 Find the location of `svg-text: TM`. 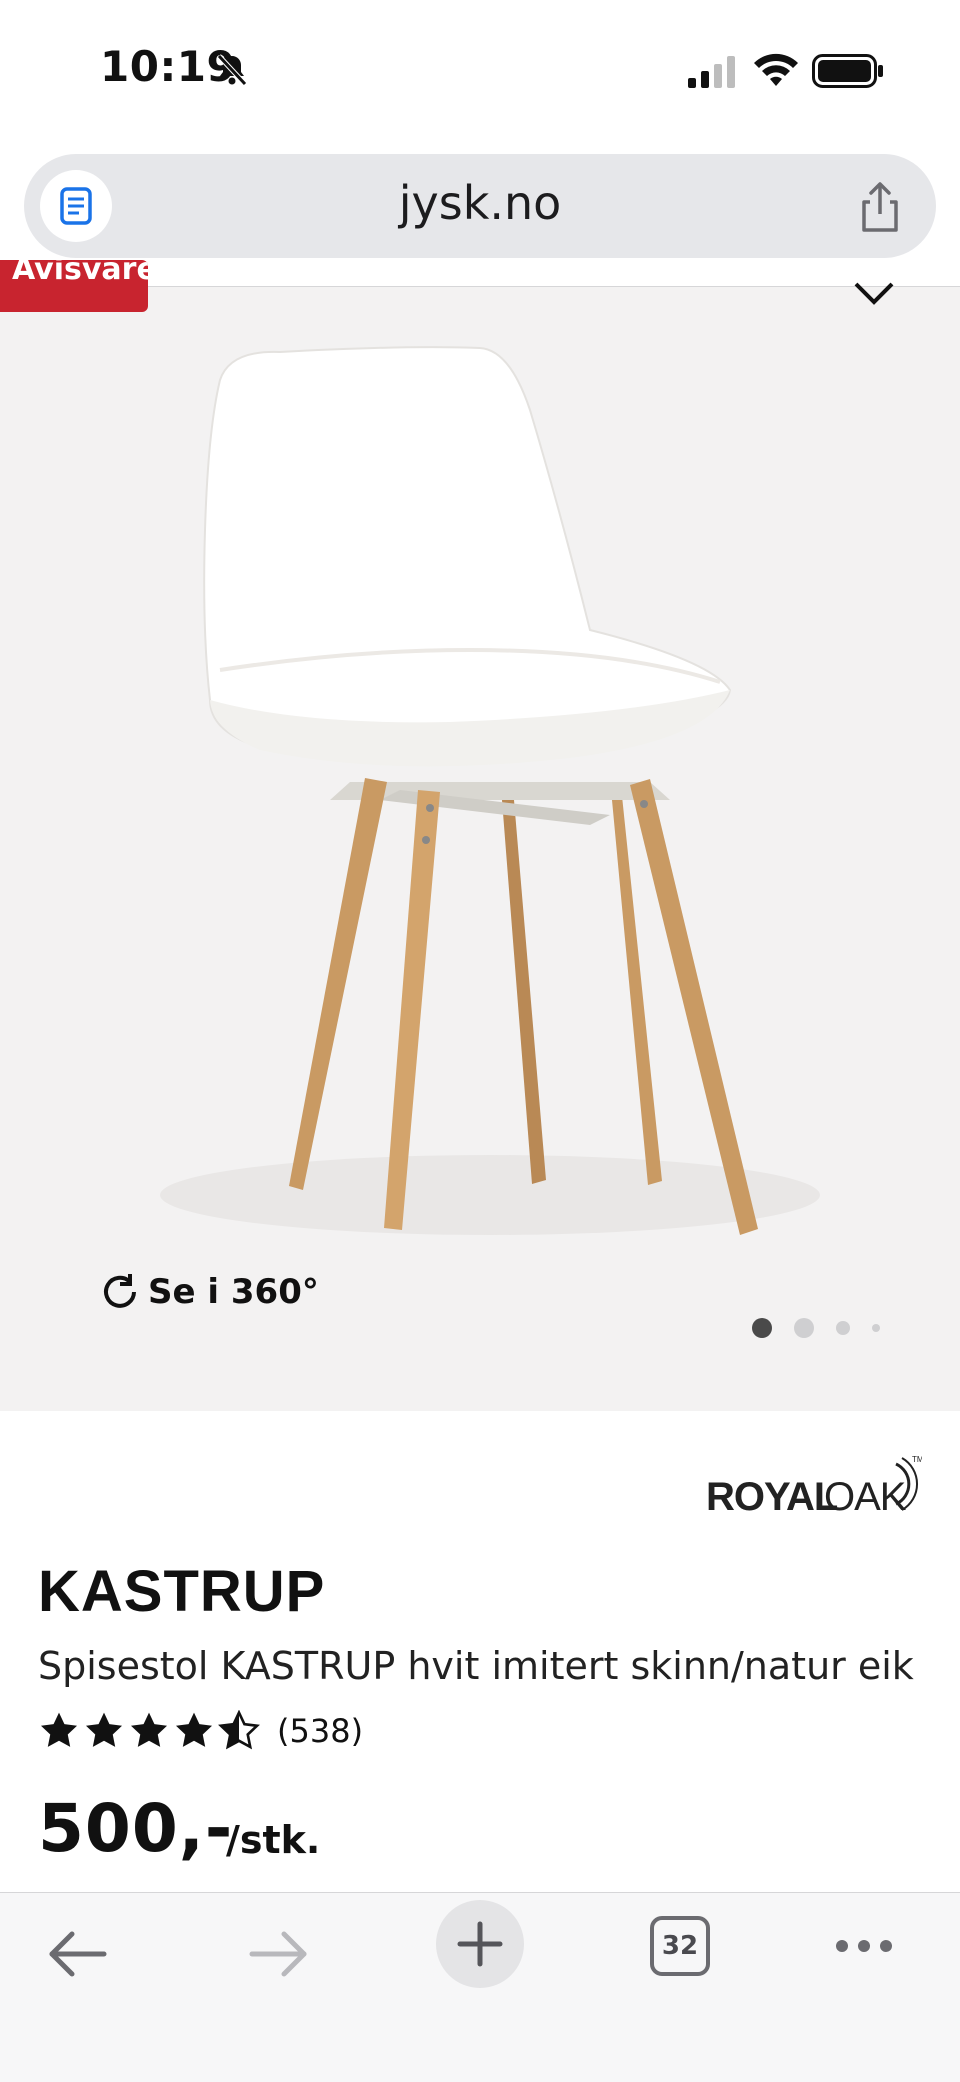

svg-text: TM is located at coordinates (917, 1459).